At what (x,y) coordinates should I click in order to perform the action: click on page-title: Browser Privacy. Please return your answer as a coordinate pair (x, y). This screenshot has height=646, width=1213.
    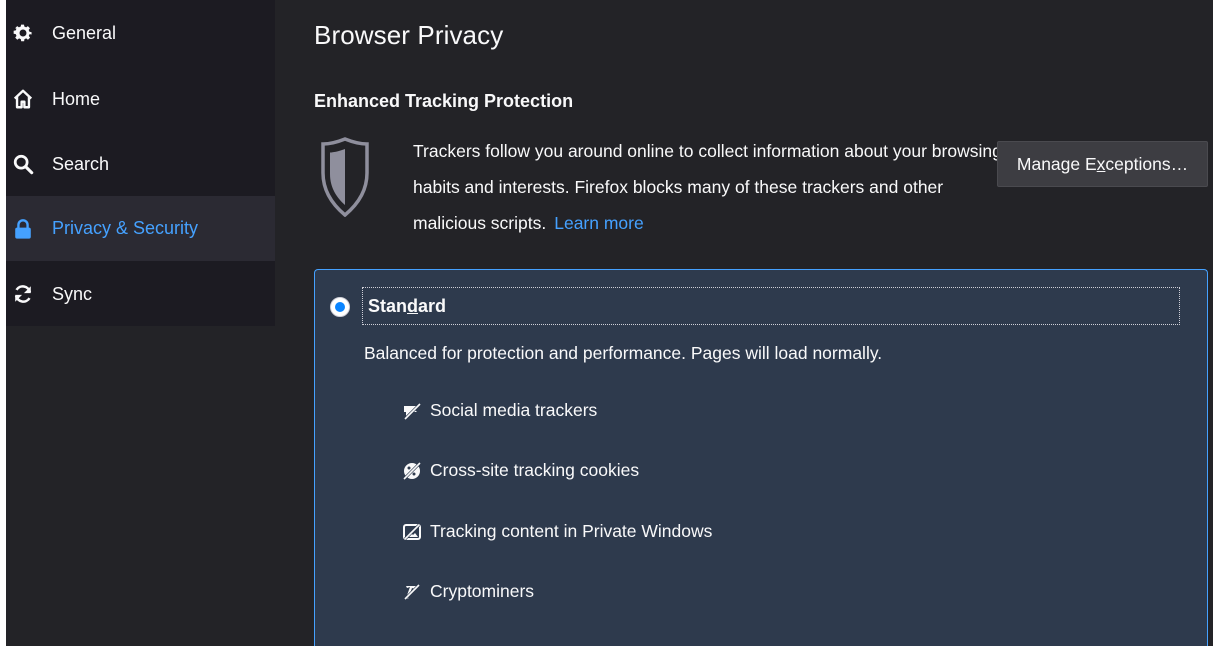
    Looking at the image, I should click on (409, 35).